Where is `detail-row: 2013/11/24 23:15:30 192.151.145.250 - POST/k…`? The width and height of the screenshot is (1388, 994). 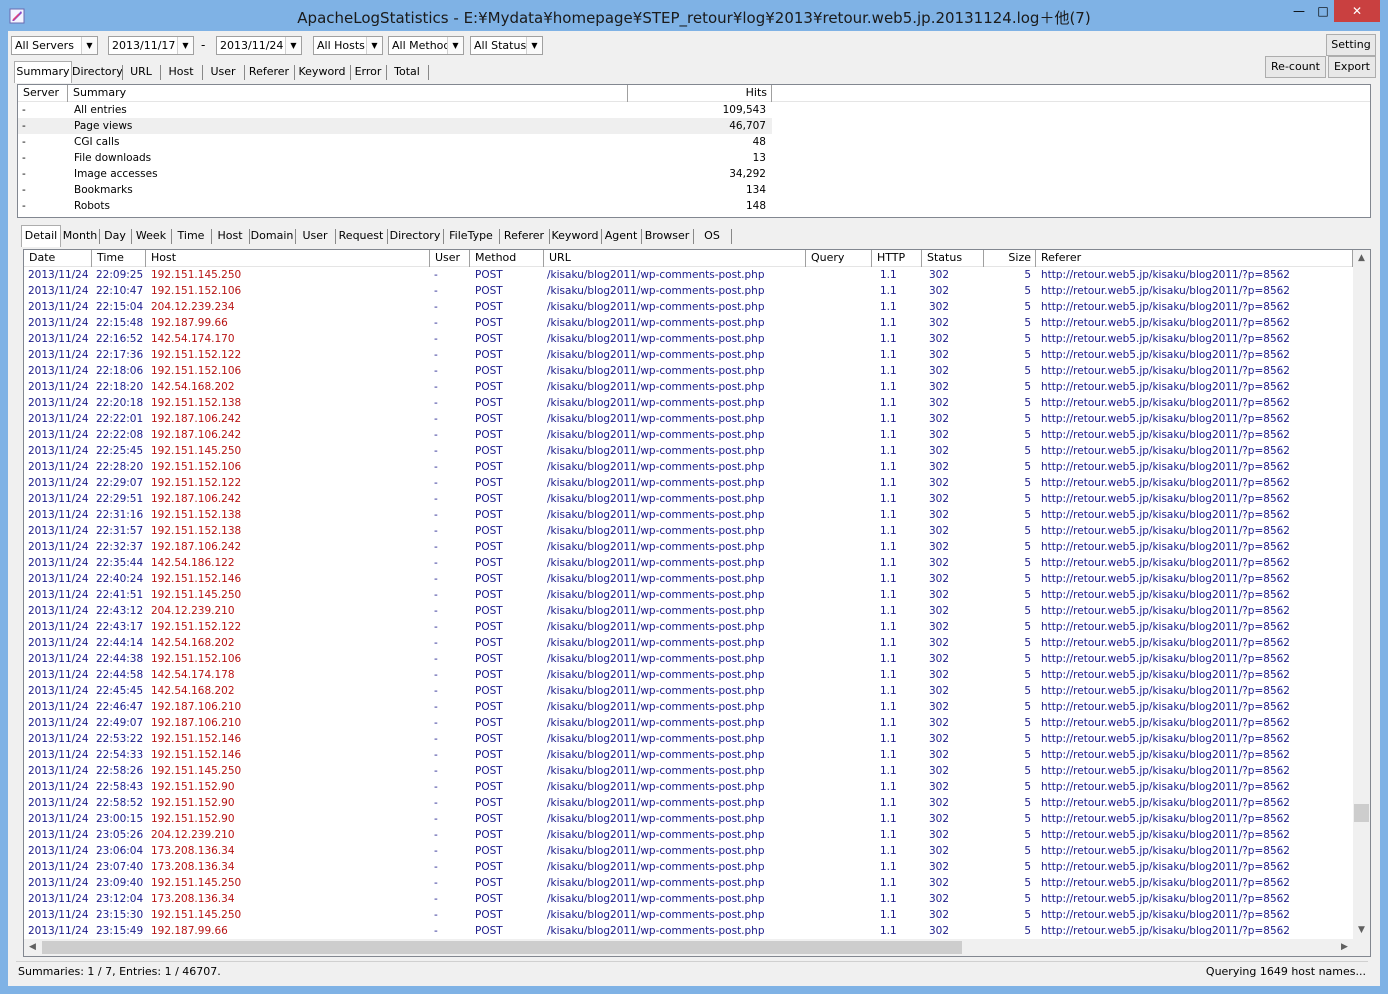
detail-row: 2013/11/24 23:15:30 192.151.145.250 - POST/k… is located at coordinates (688, 915).